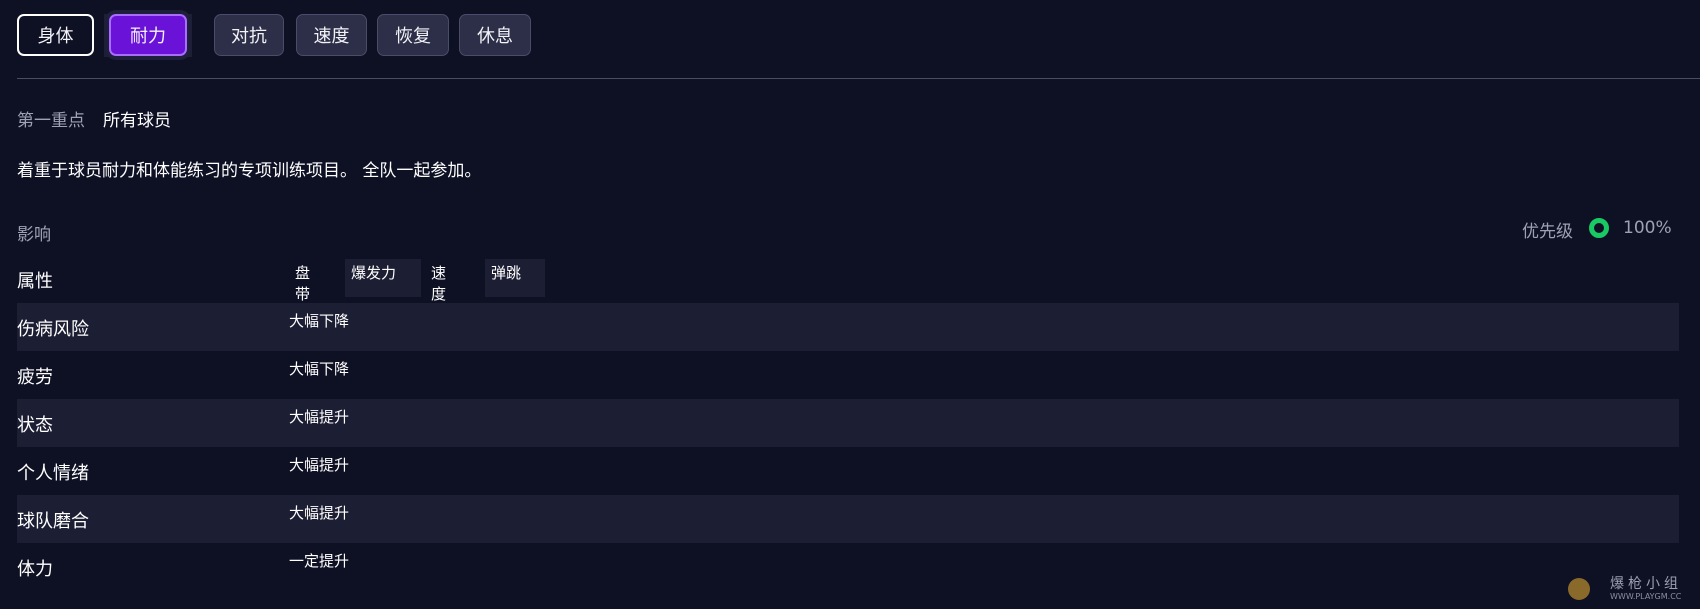 This screenshot has width=1700, height=609. What do you see at coordinates (34, 235) in the screenshot?
I see `impact-label: 影响` at bounding box center [34, 235].